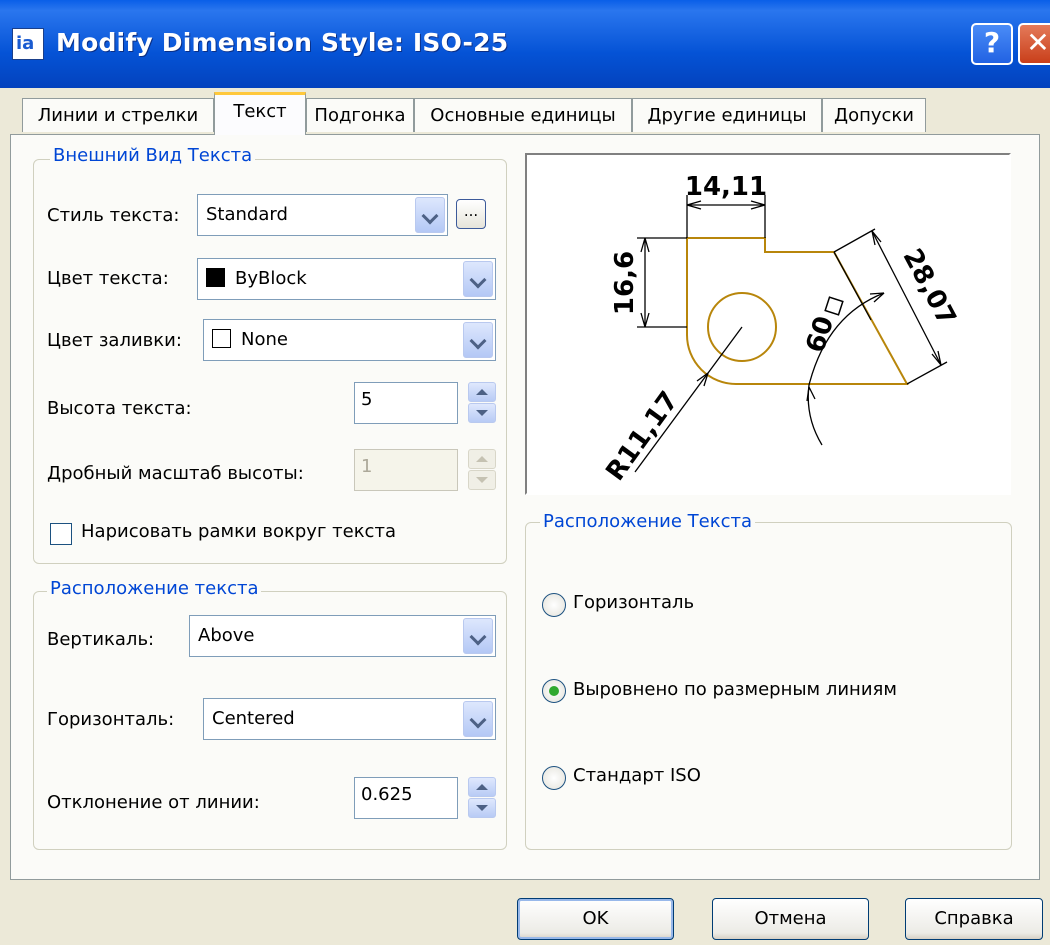  What do you see at coordinates (322, 215) in the screenshot?
I see `text-style-select: Standard` at bounding box center [322, 215].